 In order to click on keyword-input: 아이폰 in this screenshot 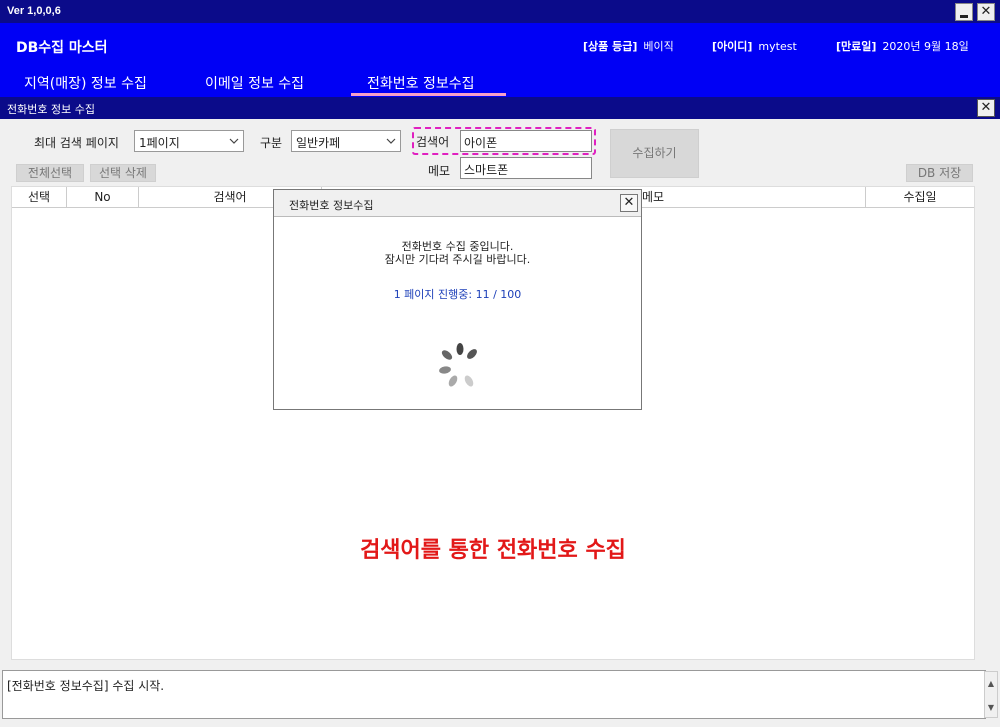, I will do `click(526, 141)`.